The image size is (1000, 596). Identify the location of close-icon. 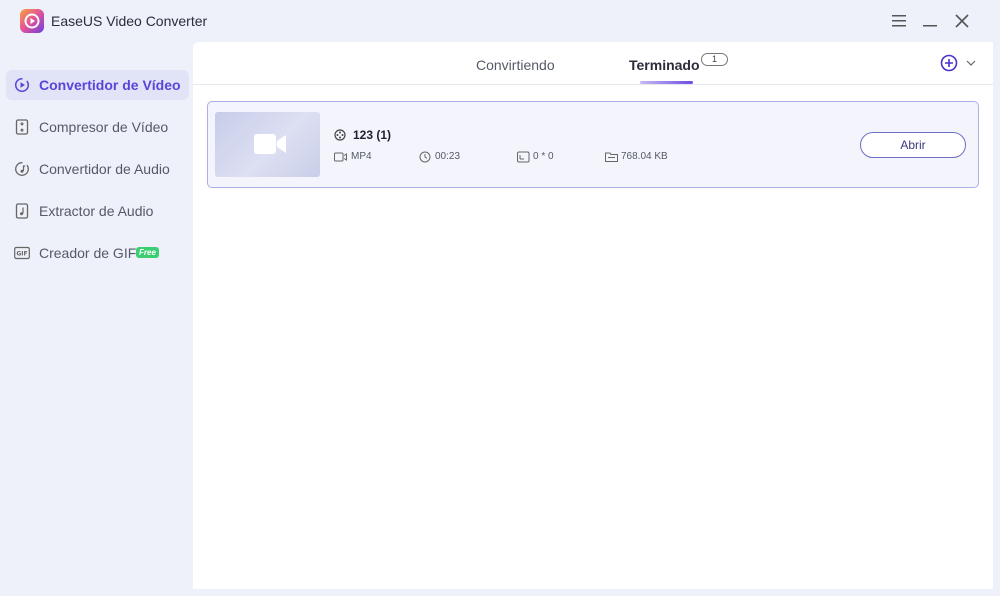
(962, 21).